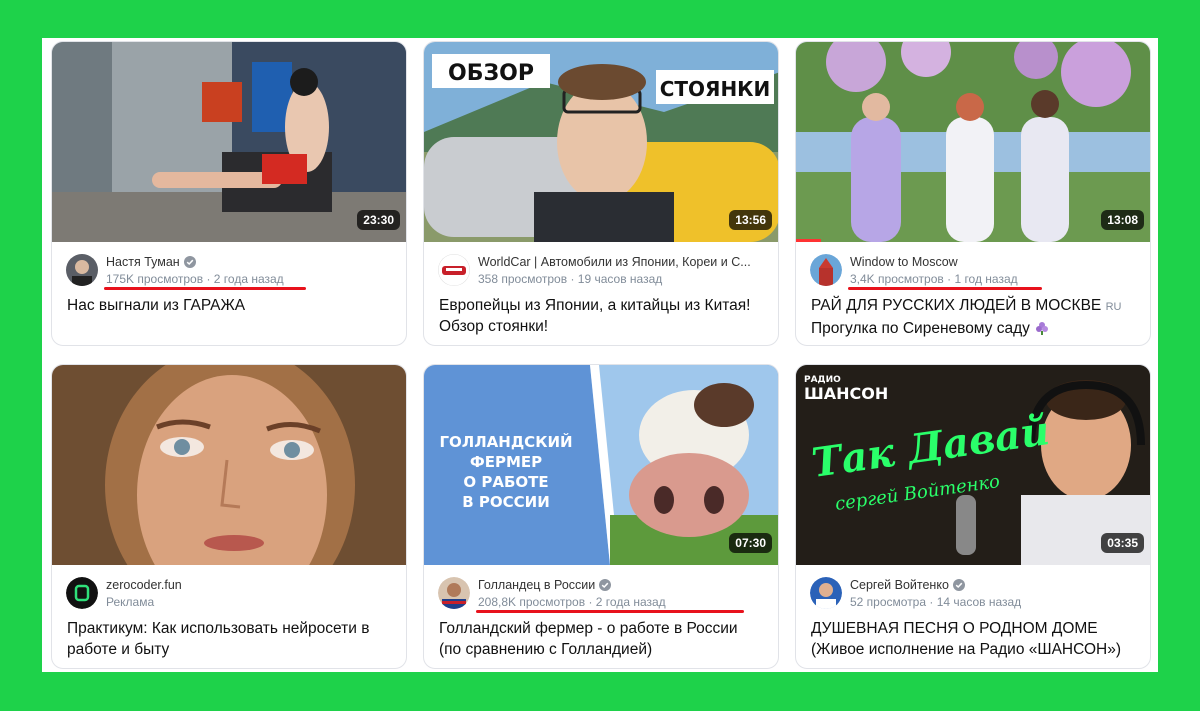  What do you see at coordinates (506, 502) in the screenshot?
I see `thumb-text-line4: В РОССИИ` at bounding box center [506, 502].